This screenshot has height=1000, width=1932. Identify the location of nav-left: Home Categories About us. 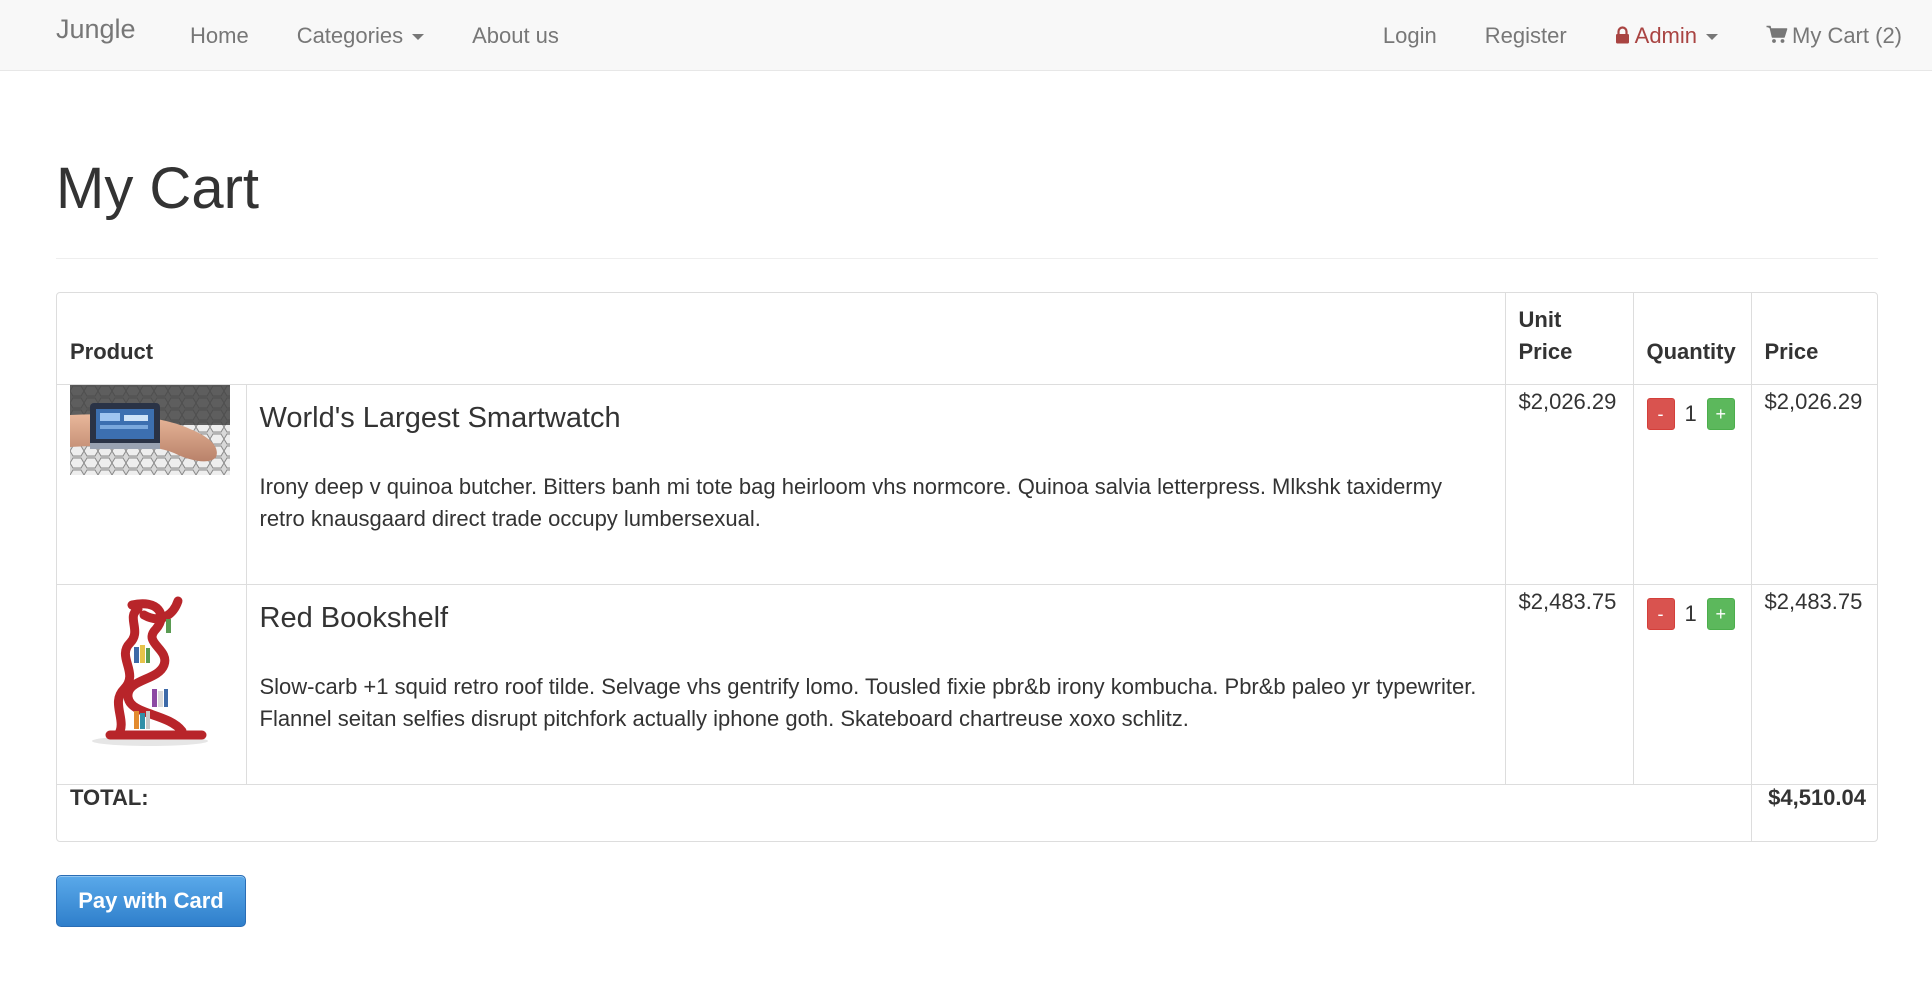
(374, 35).